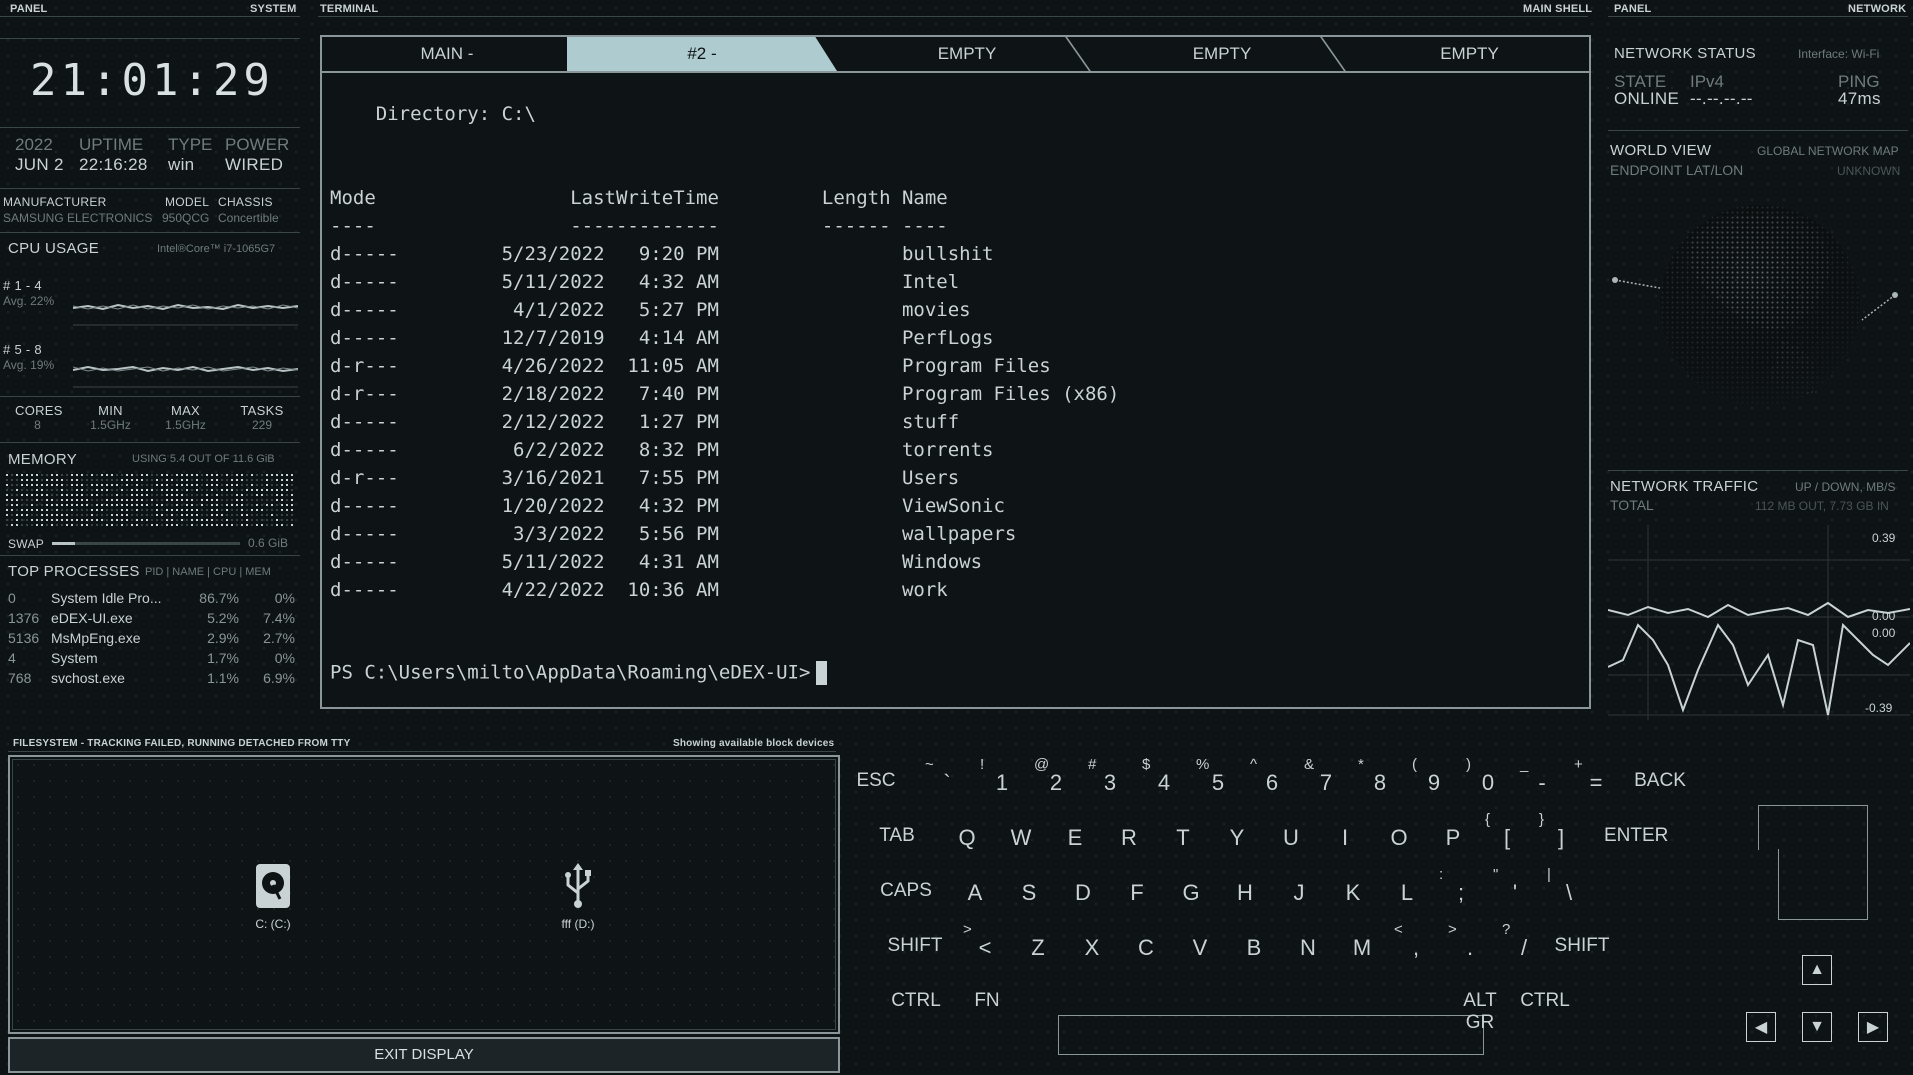 This screenshot has height=1075, width=1913. I want to click on spacebar, so click(1271, 1035).